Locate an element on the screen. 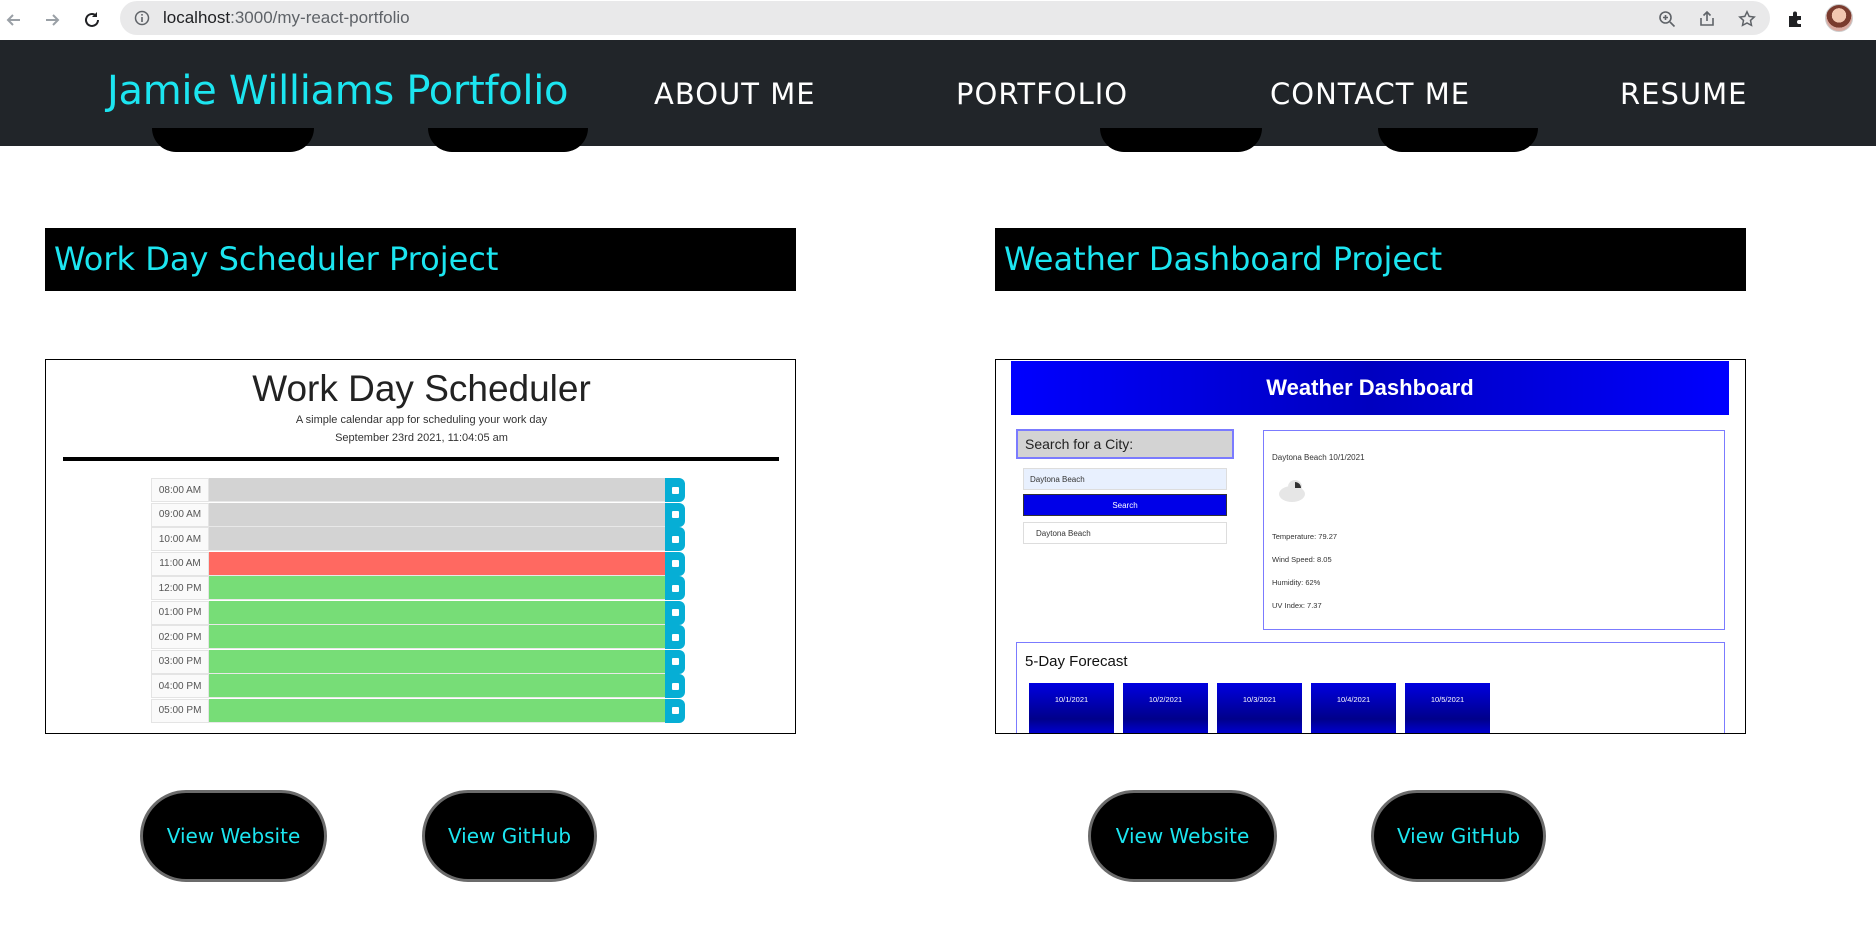  scheduler-divider is located at coordinates (421, 459).